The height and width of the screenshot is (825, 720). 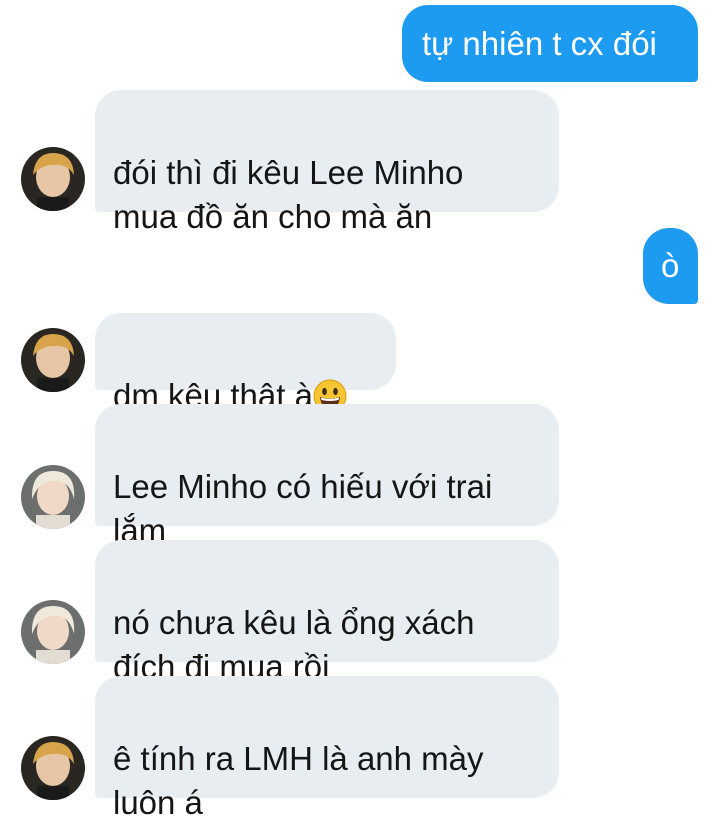 What do you see at coordinates (298, 780) in the screenshot?
I see `message-text: ê tính ra LMH là anh mày luôn á` at bounding box center [298, 780].